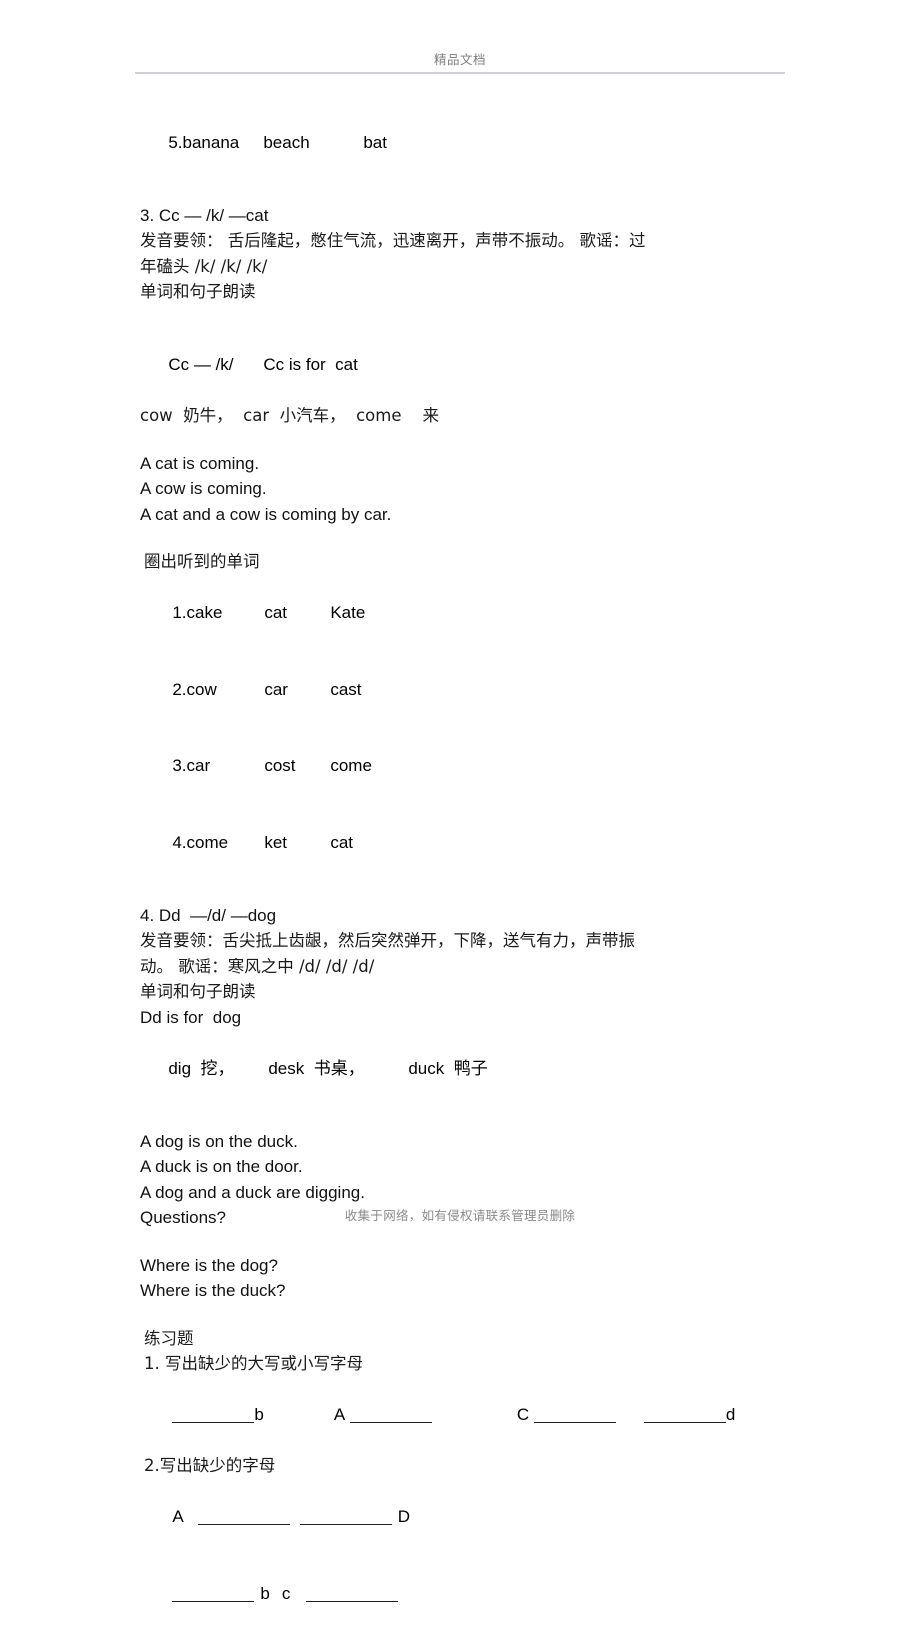  Describe the element at coordinates (351, 765) in the screenshot. I see `word-option: come` at that location.